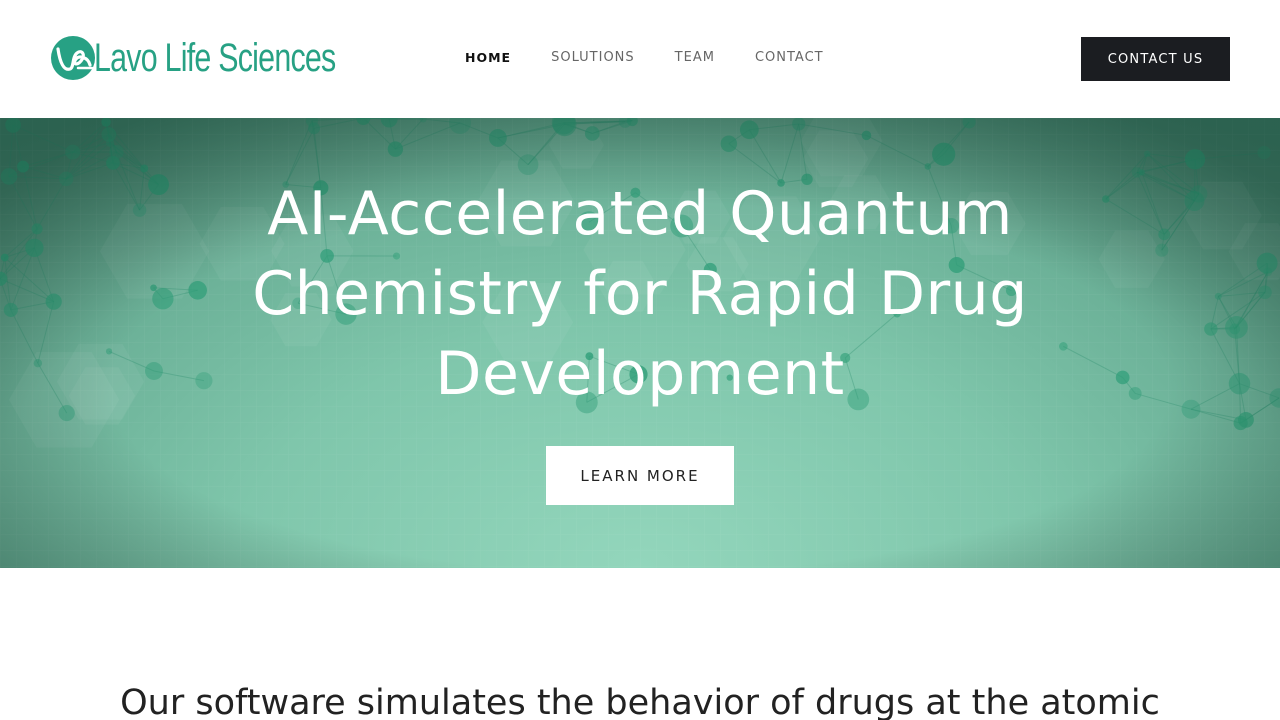 Image resolution: width=1280 pixels, height=720 pixels. What do you see at coordinates (640, 214) in the screenshot?
I see `hero-title-line-1: AI-Accelerated Quantum` at bounding box center [640, 214].